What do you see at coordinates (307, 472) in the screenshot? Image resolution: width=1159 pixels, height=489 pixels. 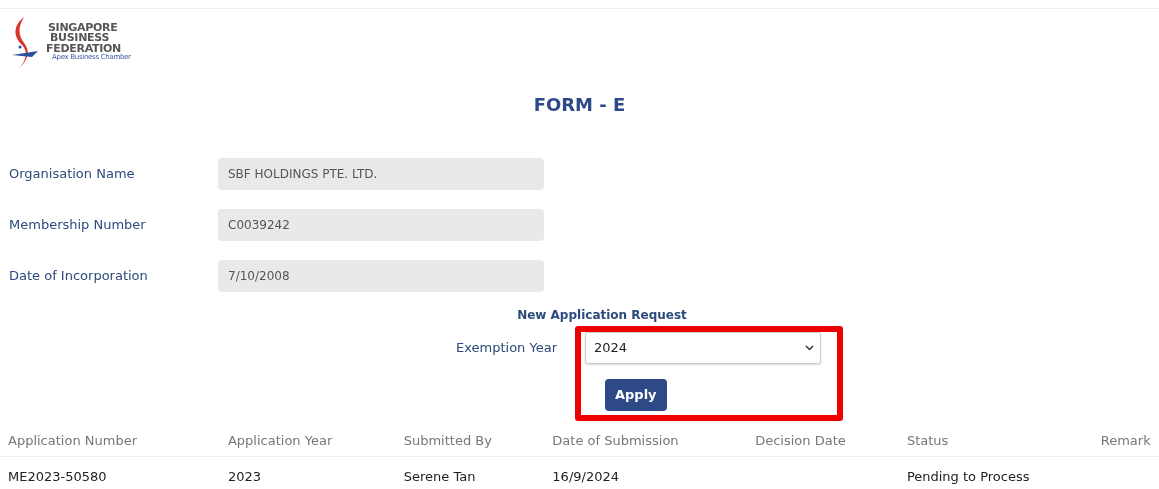 I see `table-cell: 2023` at bounding box center [307, 472].